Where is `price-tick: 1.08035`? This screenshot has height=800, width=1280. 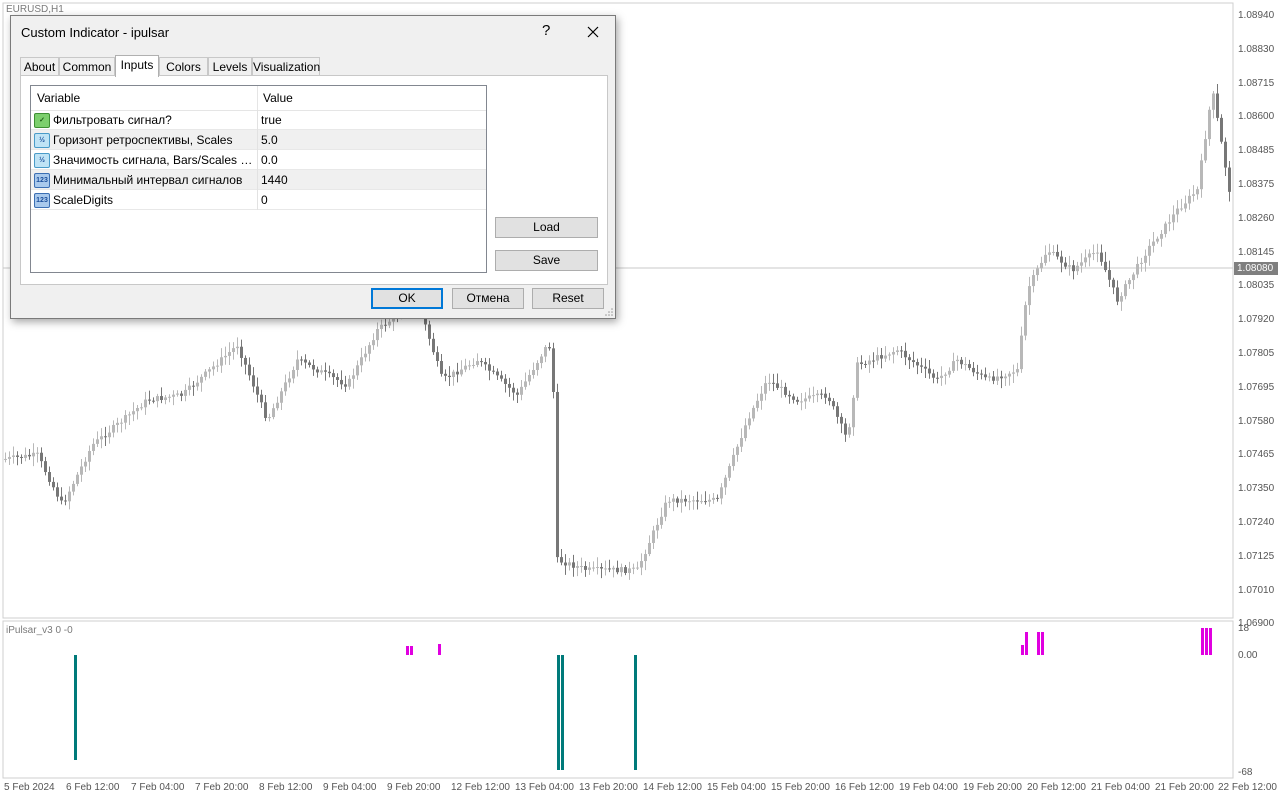
price-tick: 1.08035 is located at coordinates (1256, 286).